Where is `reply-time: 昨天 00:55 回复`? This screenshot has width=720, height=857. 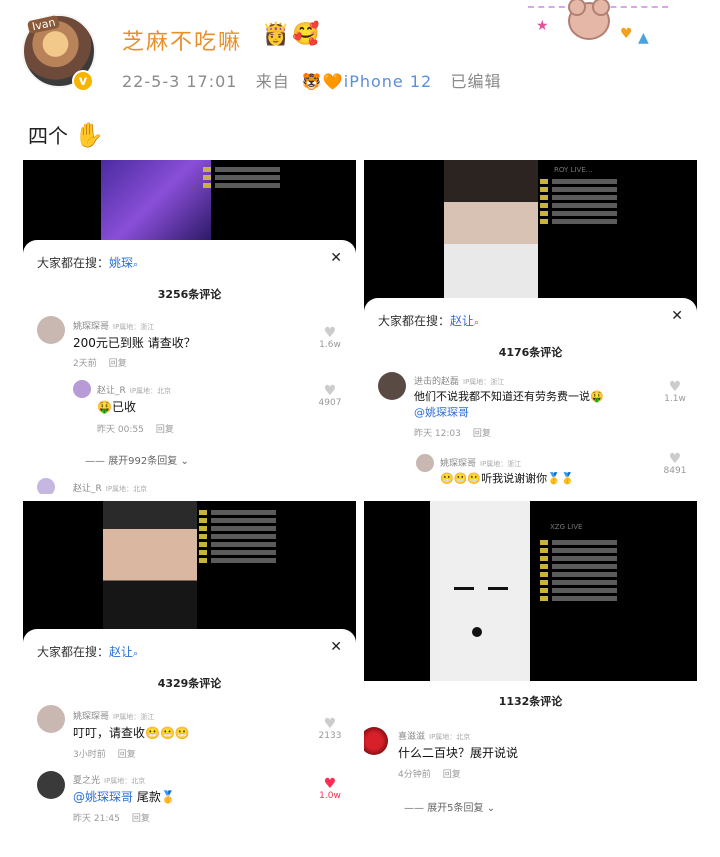 reply-time: 昨天 00:55 回复 is located at coordinates (135, 430).